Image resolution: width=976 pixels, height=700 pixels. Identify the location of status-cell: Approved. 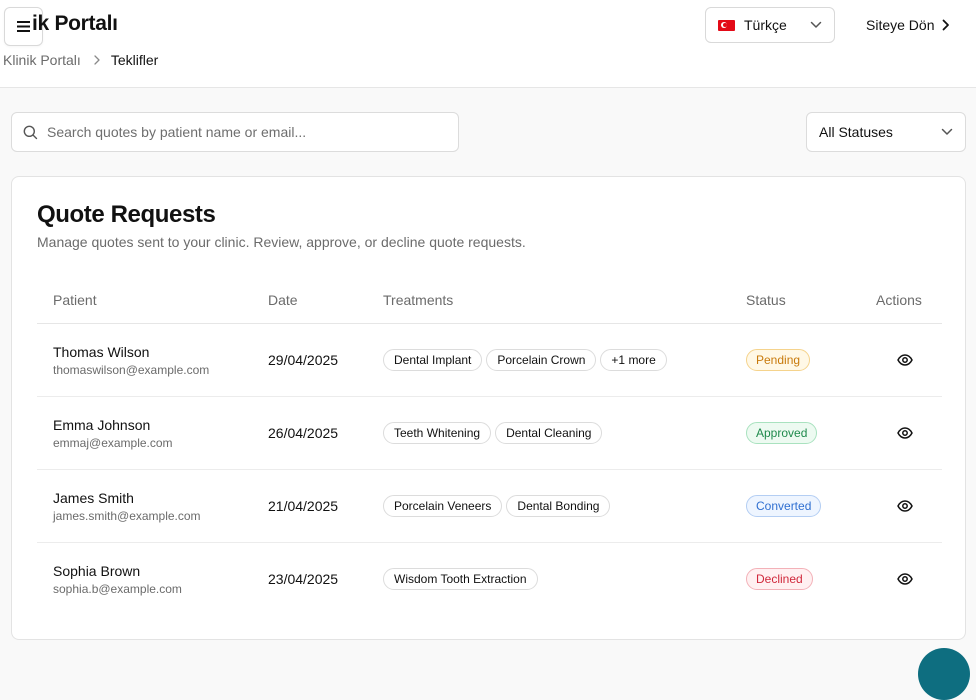
(782, 433).